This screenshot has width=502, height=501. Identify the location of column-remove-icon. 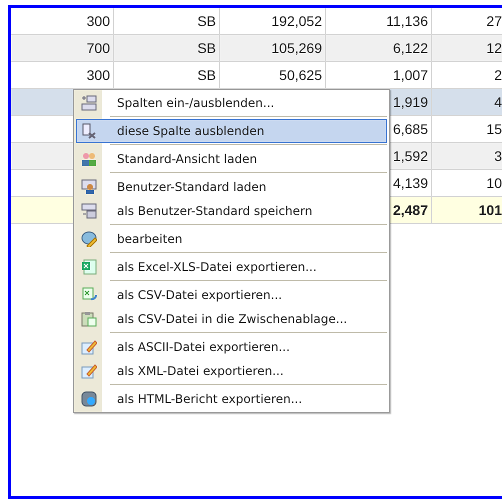
(89, 131).